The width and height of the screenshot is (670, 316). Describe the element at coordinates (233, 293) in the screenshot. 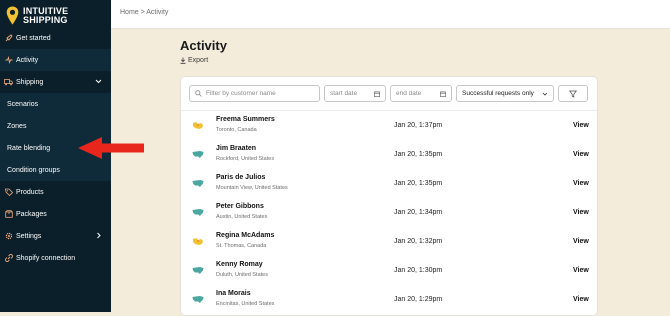

I see `customer-name: Ina Morais` at that location.